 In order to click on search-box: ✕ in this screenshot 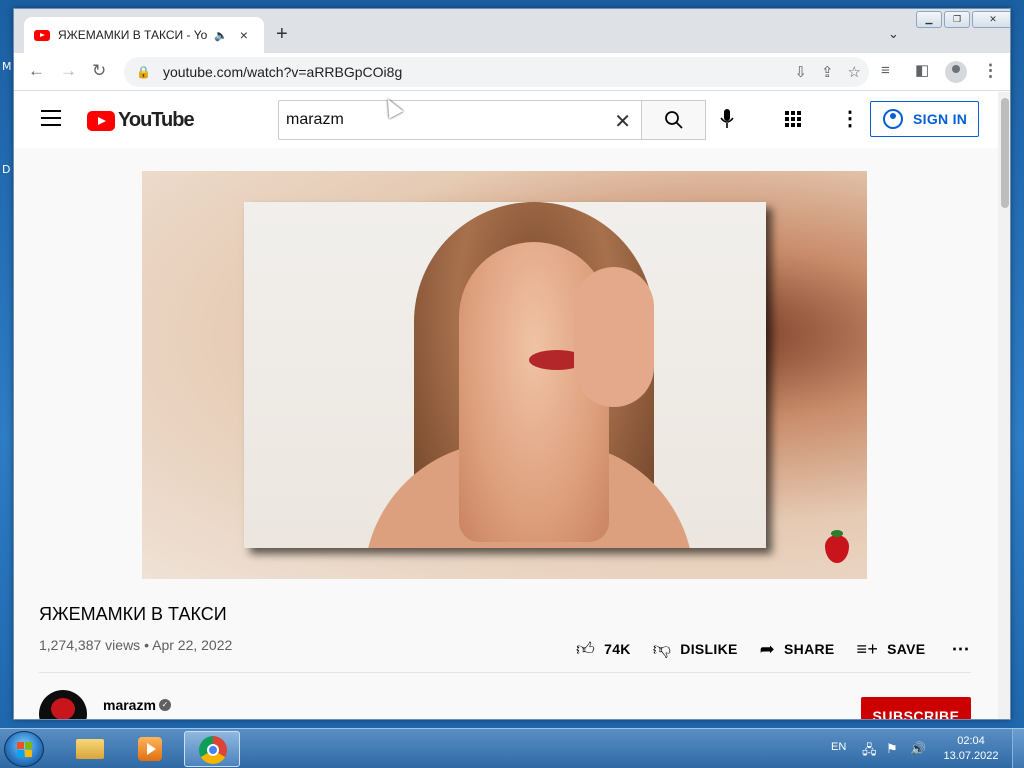, I will do `click(460, 120)`.